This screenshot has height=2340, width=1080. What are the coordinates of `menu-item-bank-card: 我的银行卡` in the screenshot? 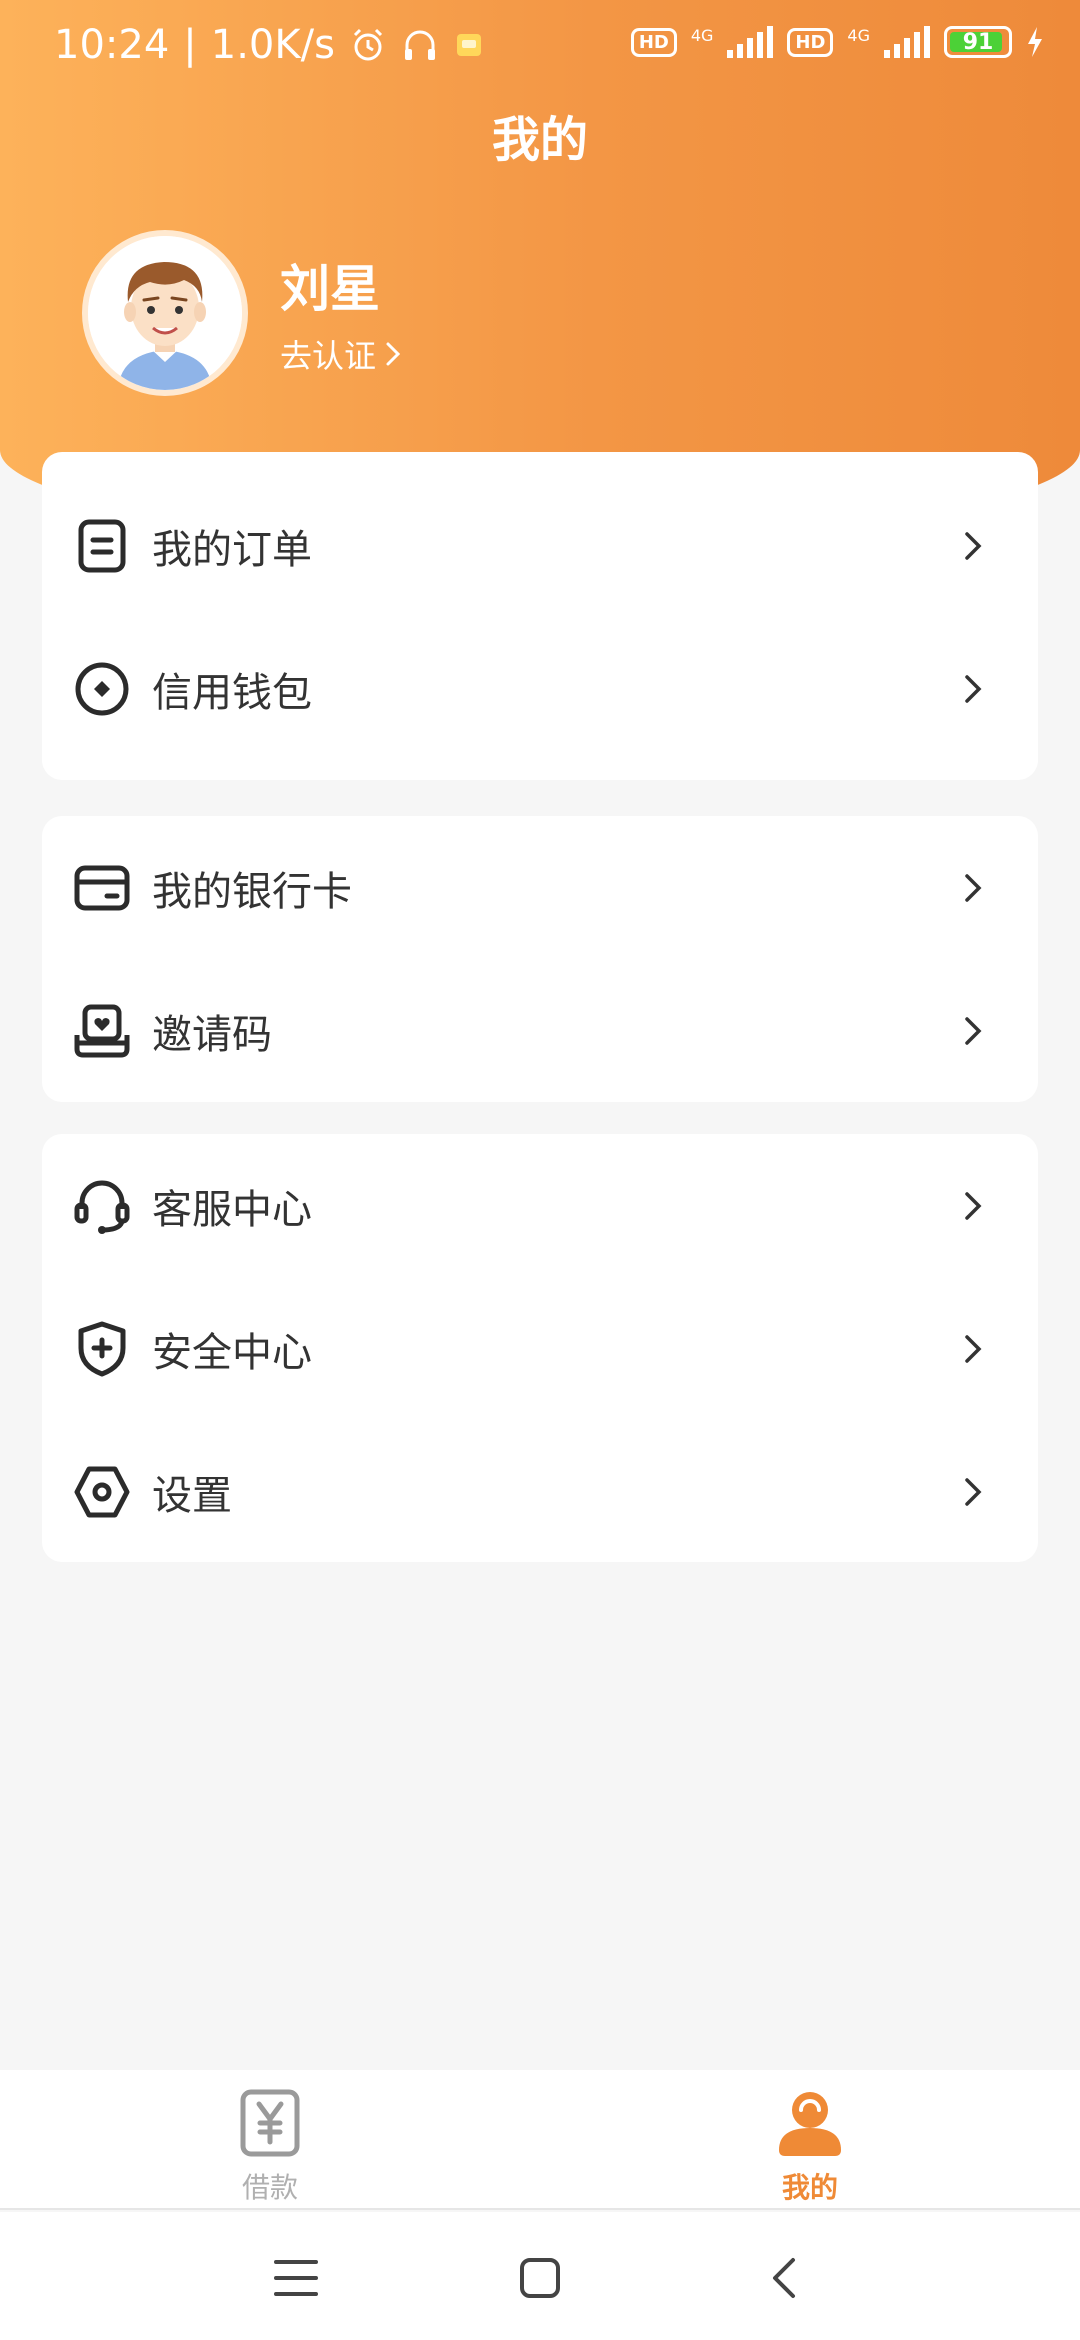 It's located at (540, 887).